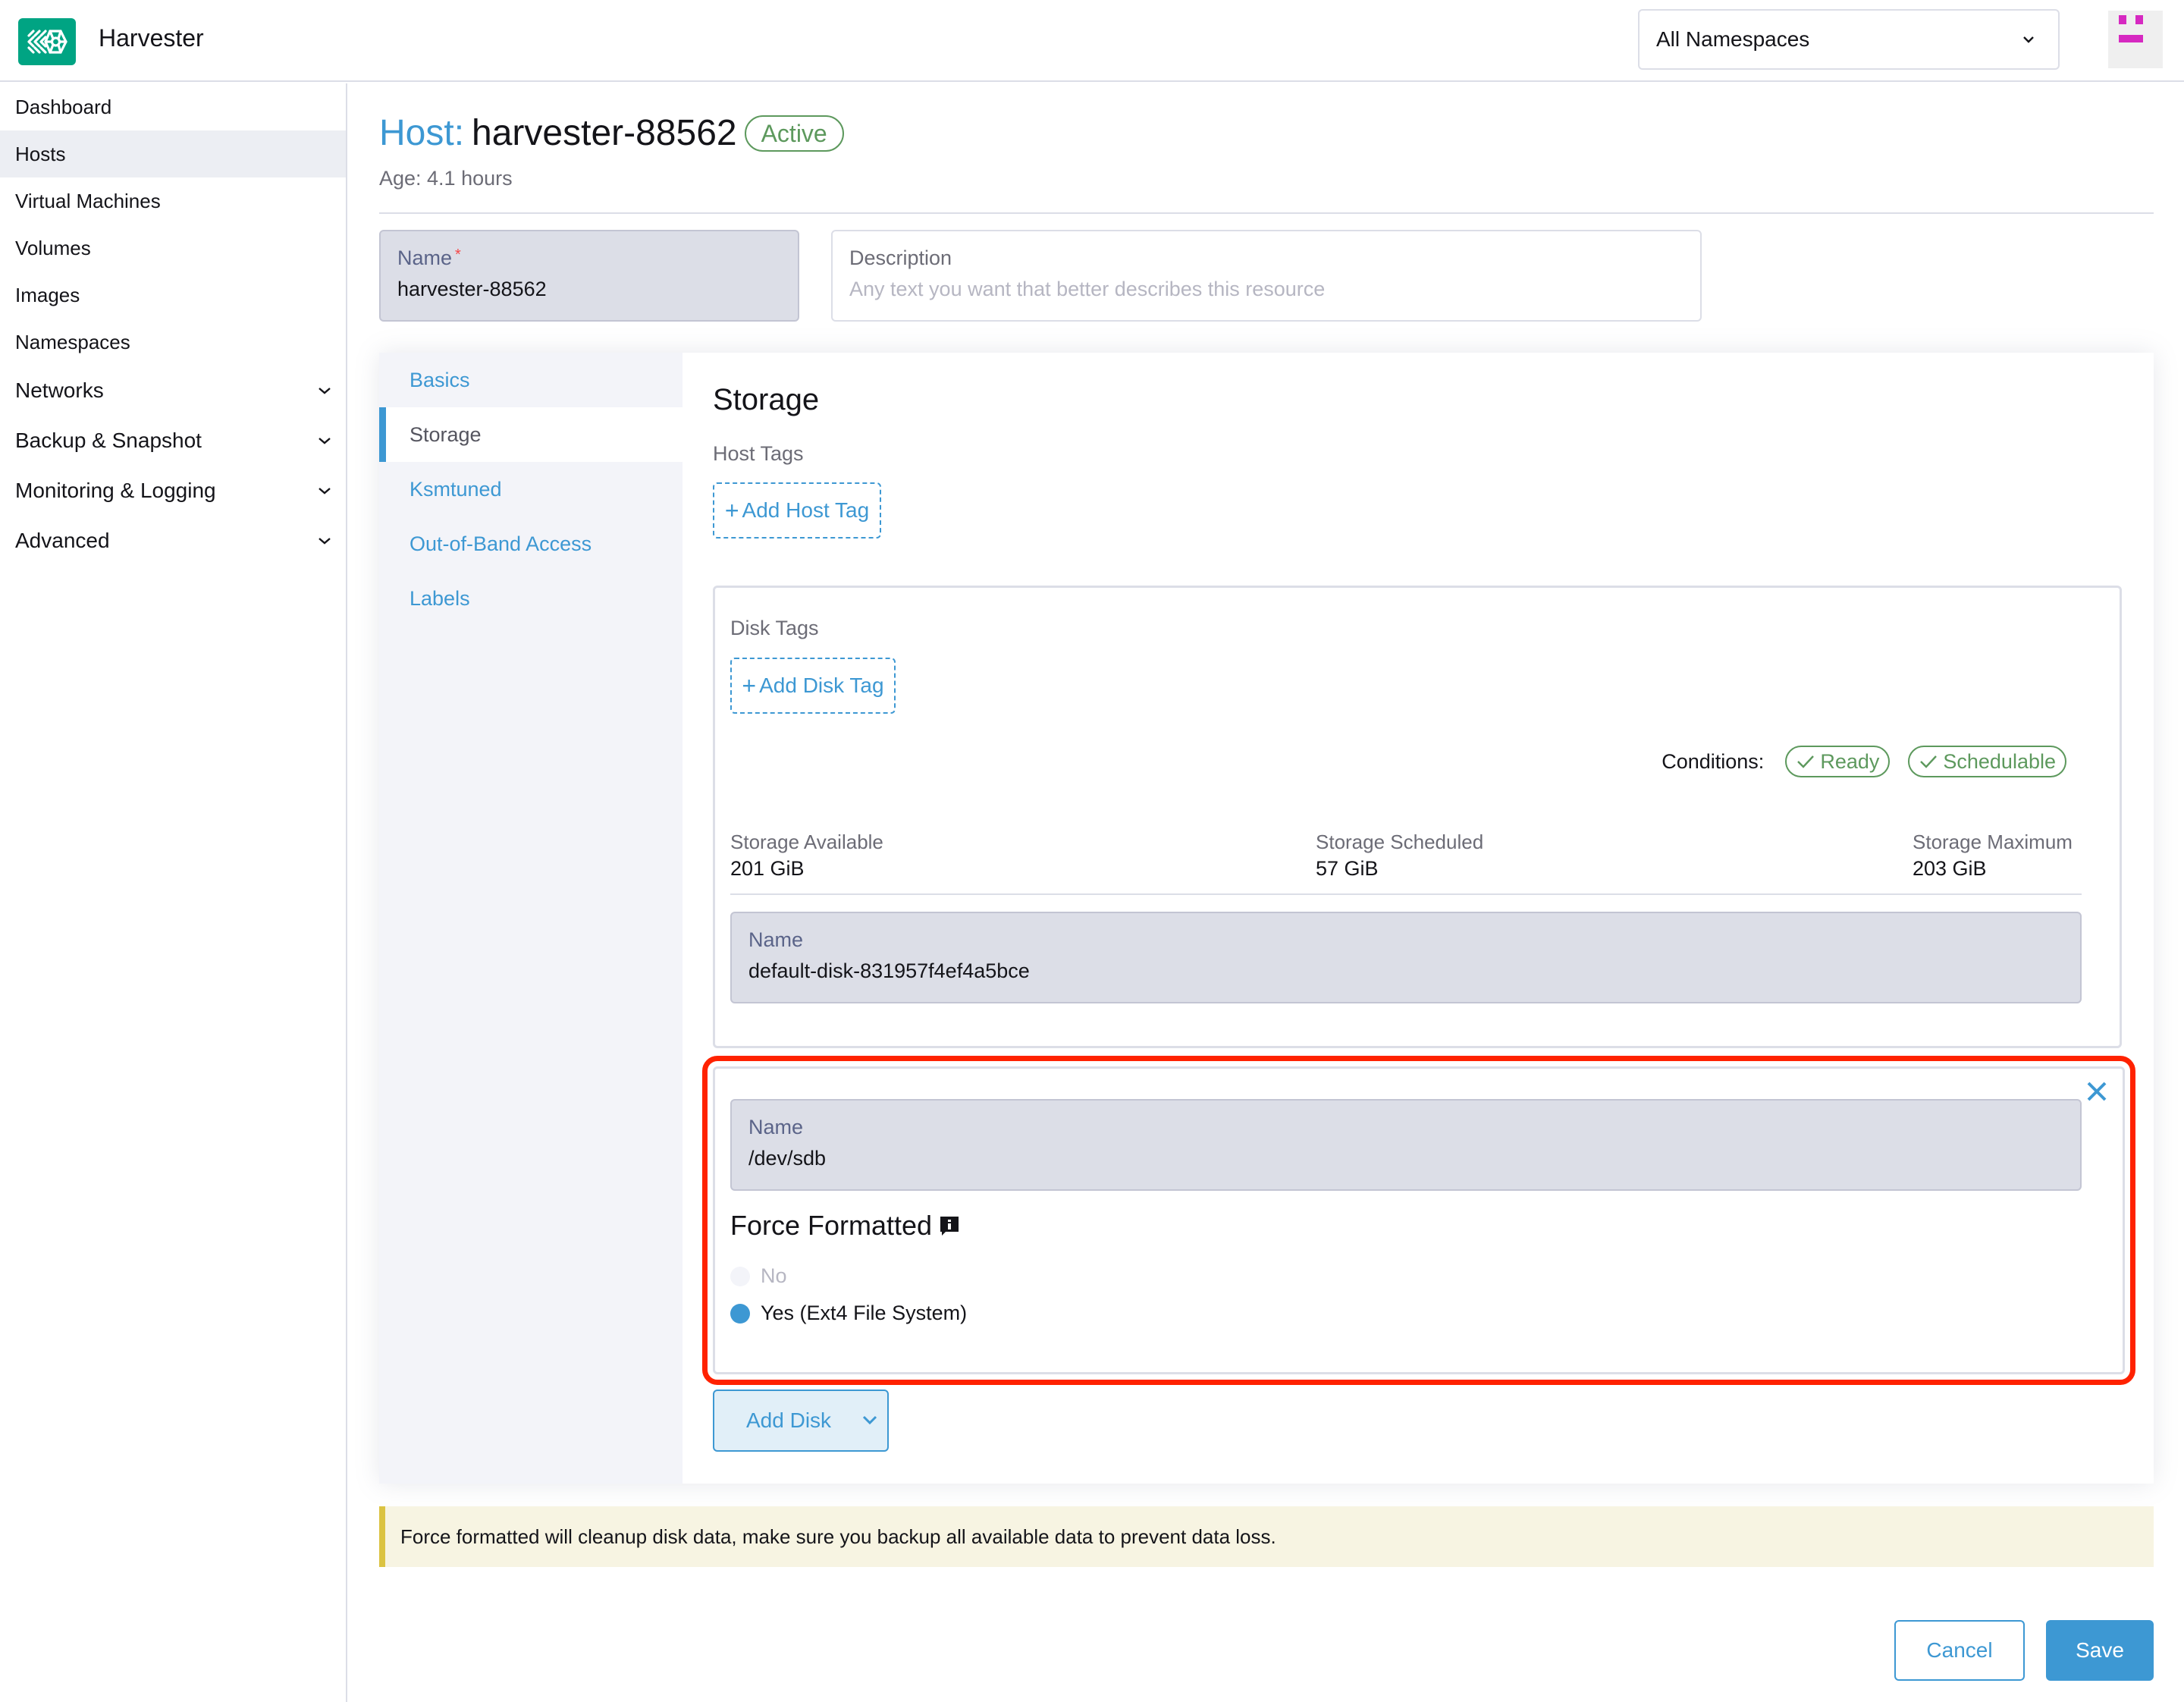  I want to click on tab-label: Labels, so click(440, 598).